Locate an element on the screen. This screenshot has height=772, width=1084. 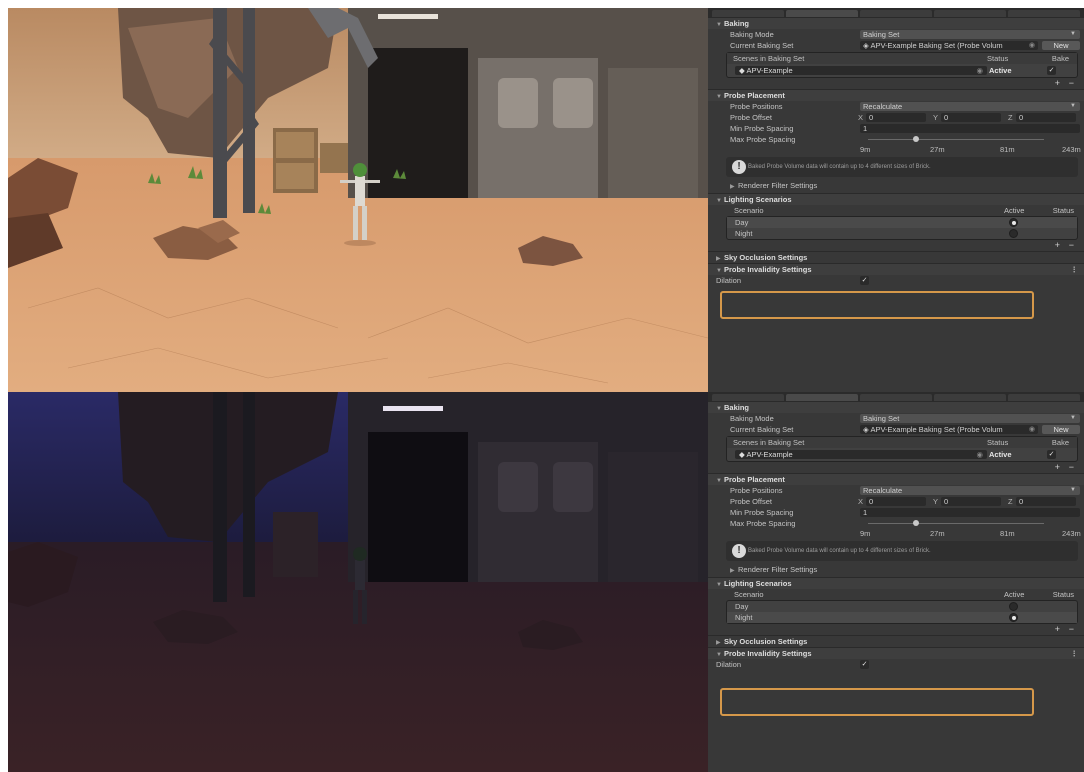
baking-mode-label: Baking Mode is located at coordinates (752, 34).